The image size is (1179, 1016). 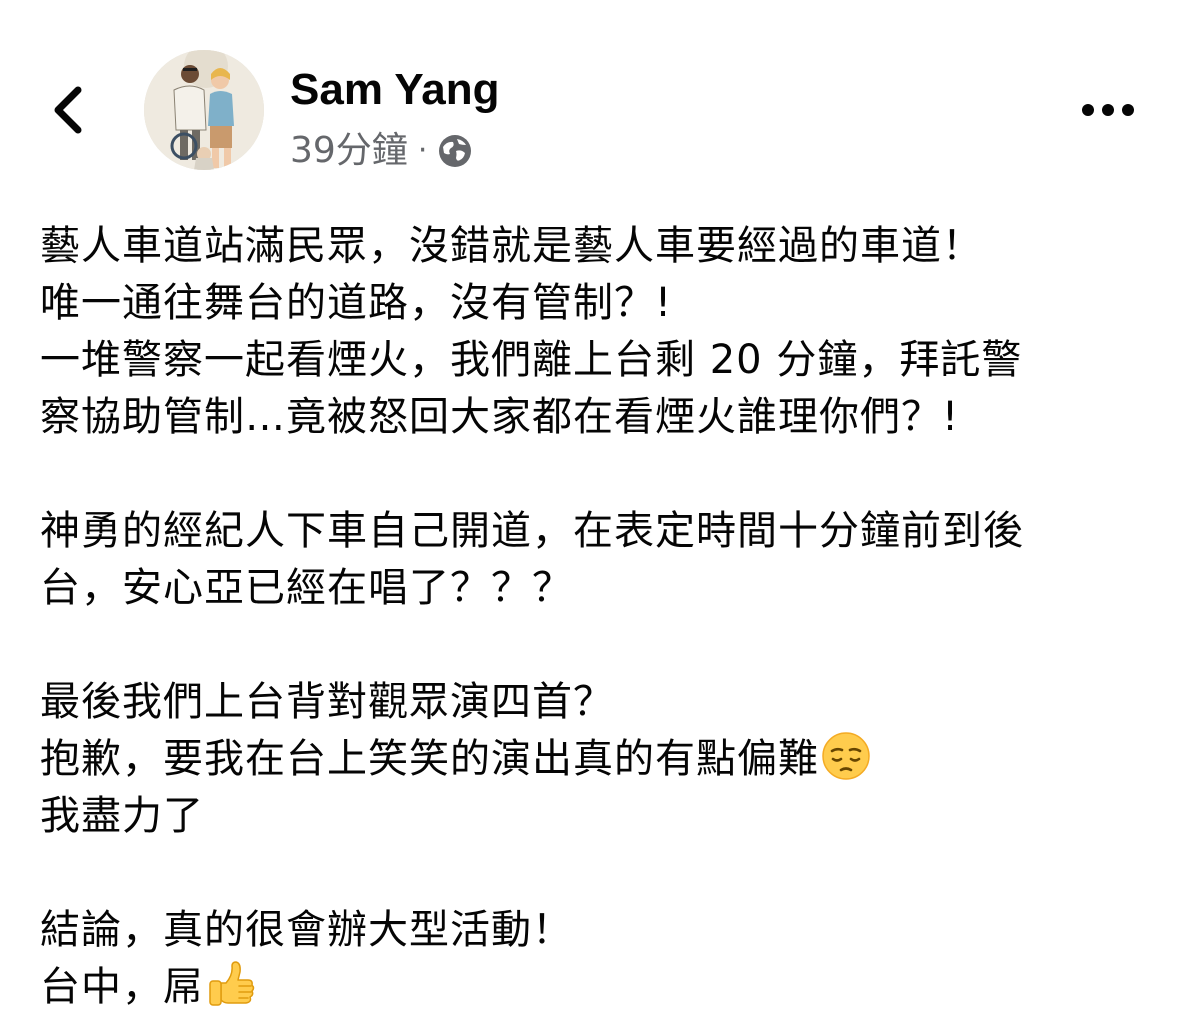 I want to click on post-line: 最後我們上台背對觀眾演四首？, so click(x=327, y=702).